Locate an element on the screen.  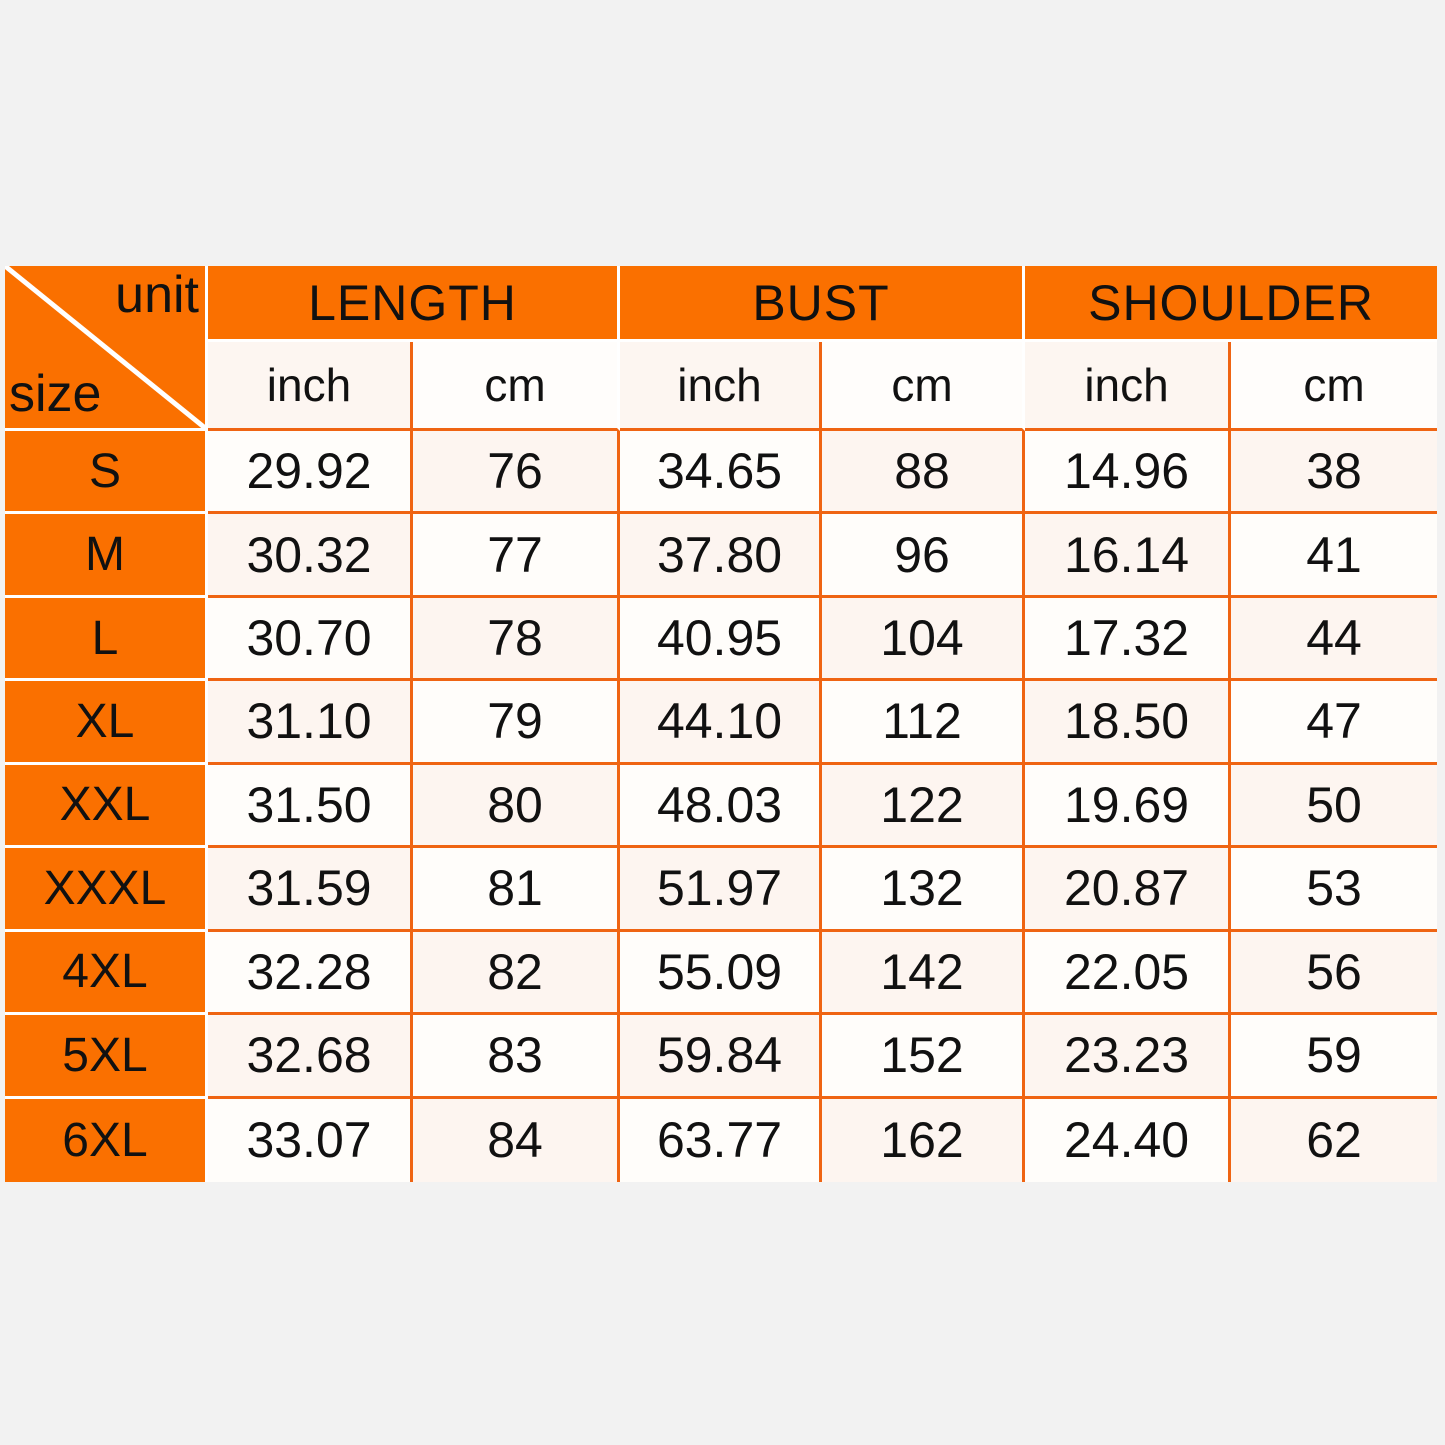
cell-bust-cm: 132 is located at coordinates (924, 890).